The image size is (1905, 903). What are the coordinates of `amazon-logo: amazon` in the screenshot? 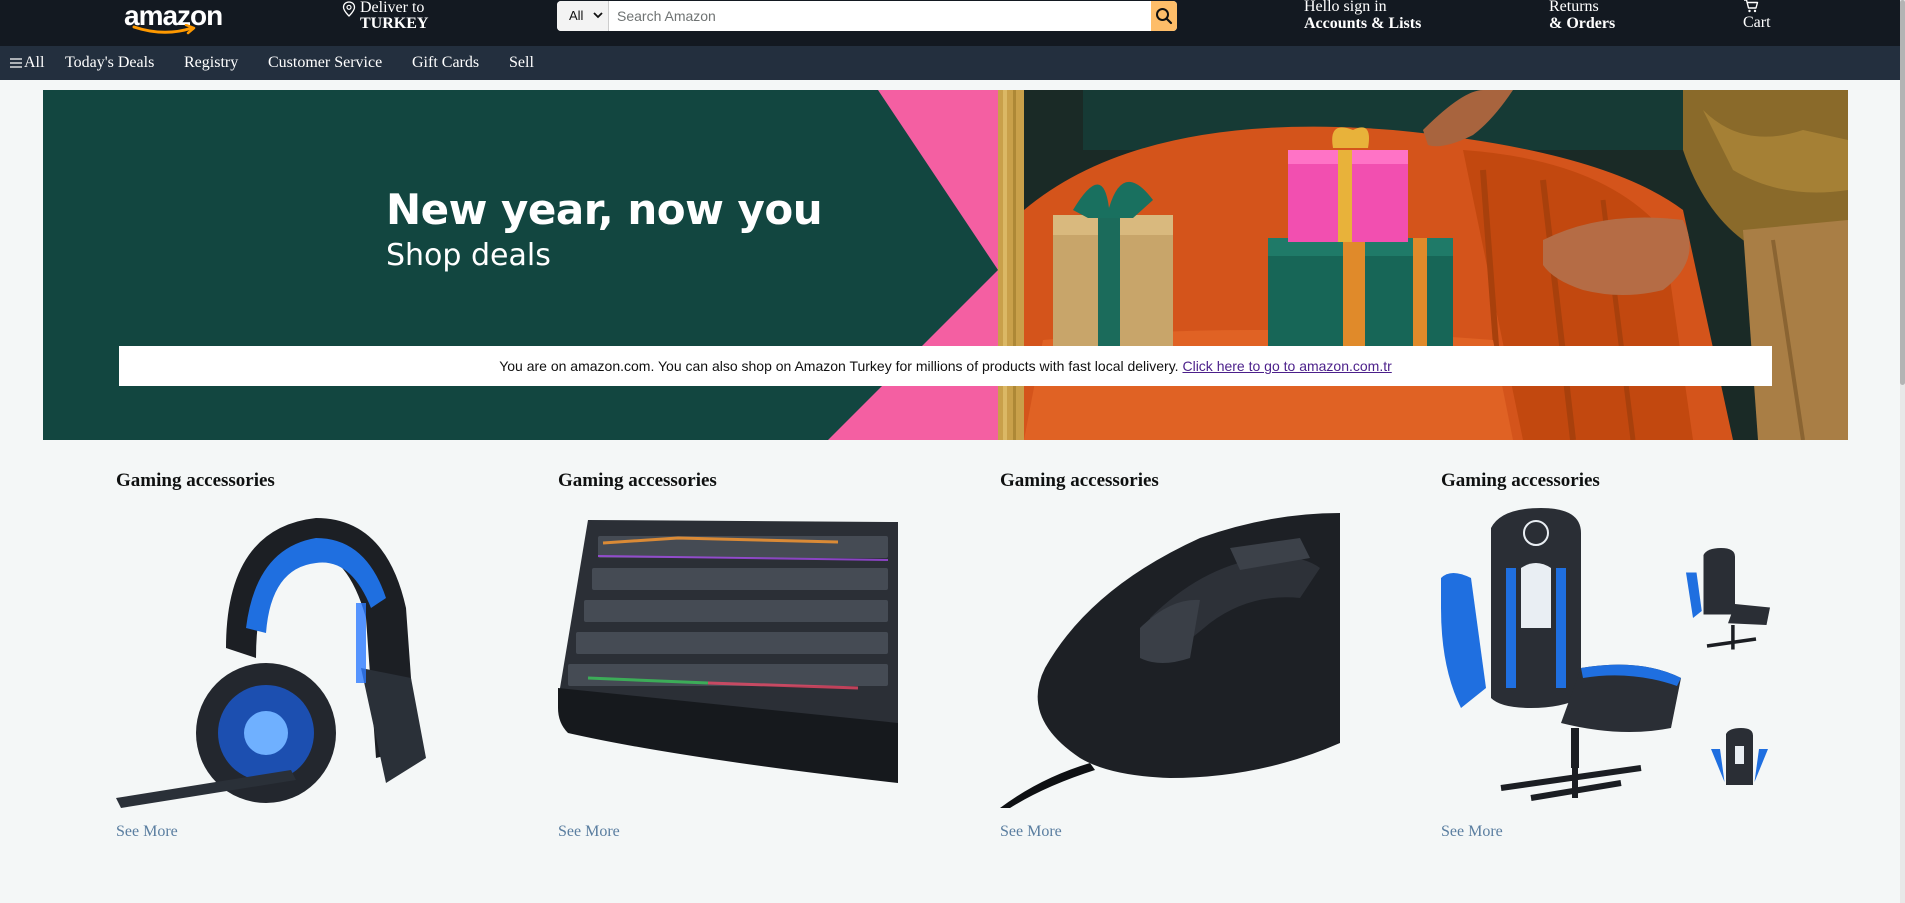 It's located at (173, 18).